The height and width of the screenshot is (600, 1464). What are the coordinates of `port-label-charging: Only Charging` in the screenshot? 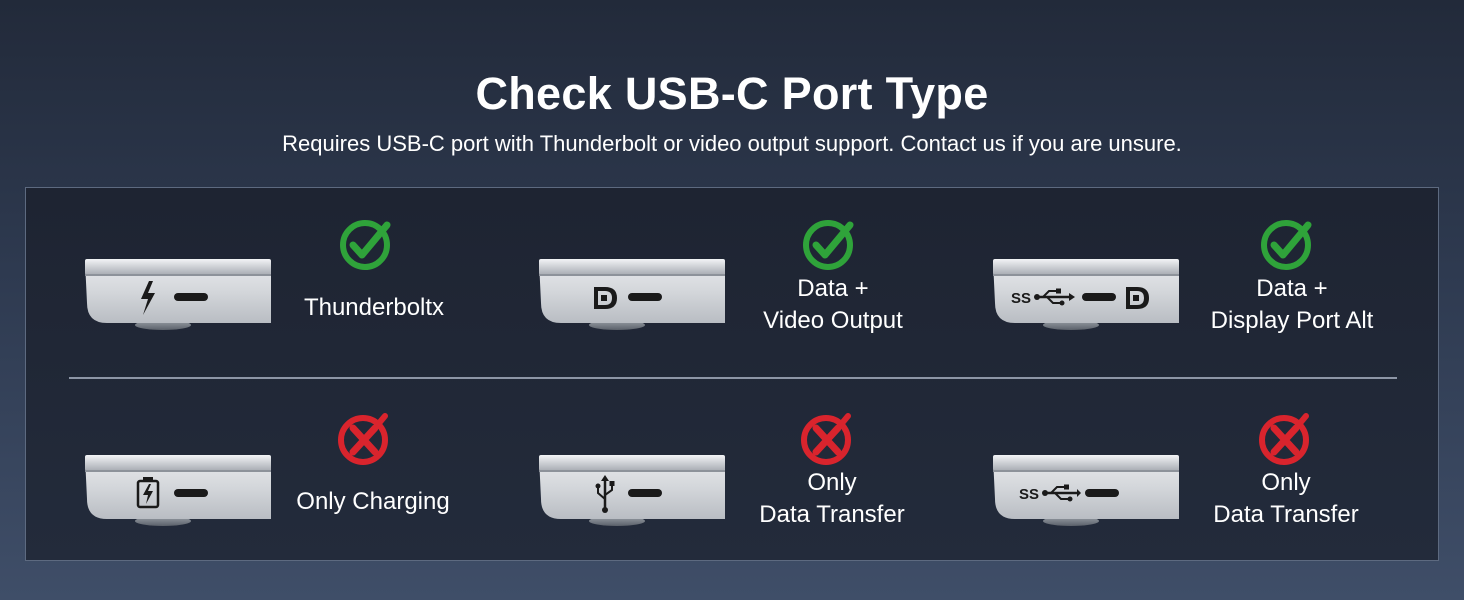 It's located at (373, 501).